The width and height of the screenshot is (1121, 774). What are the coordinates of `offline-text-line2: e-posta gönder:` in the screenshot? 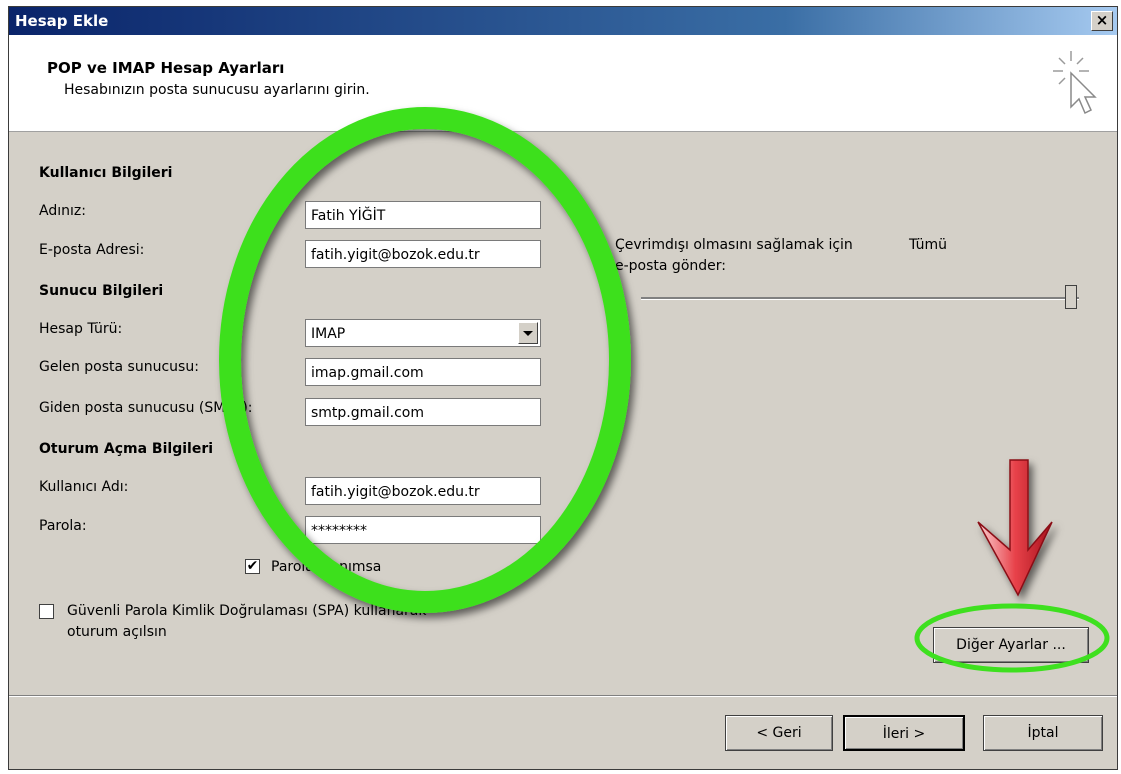 It's located at (670, 266).